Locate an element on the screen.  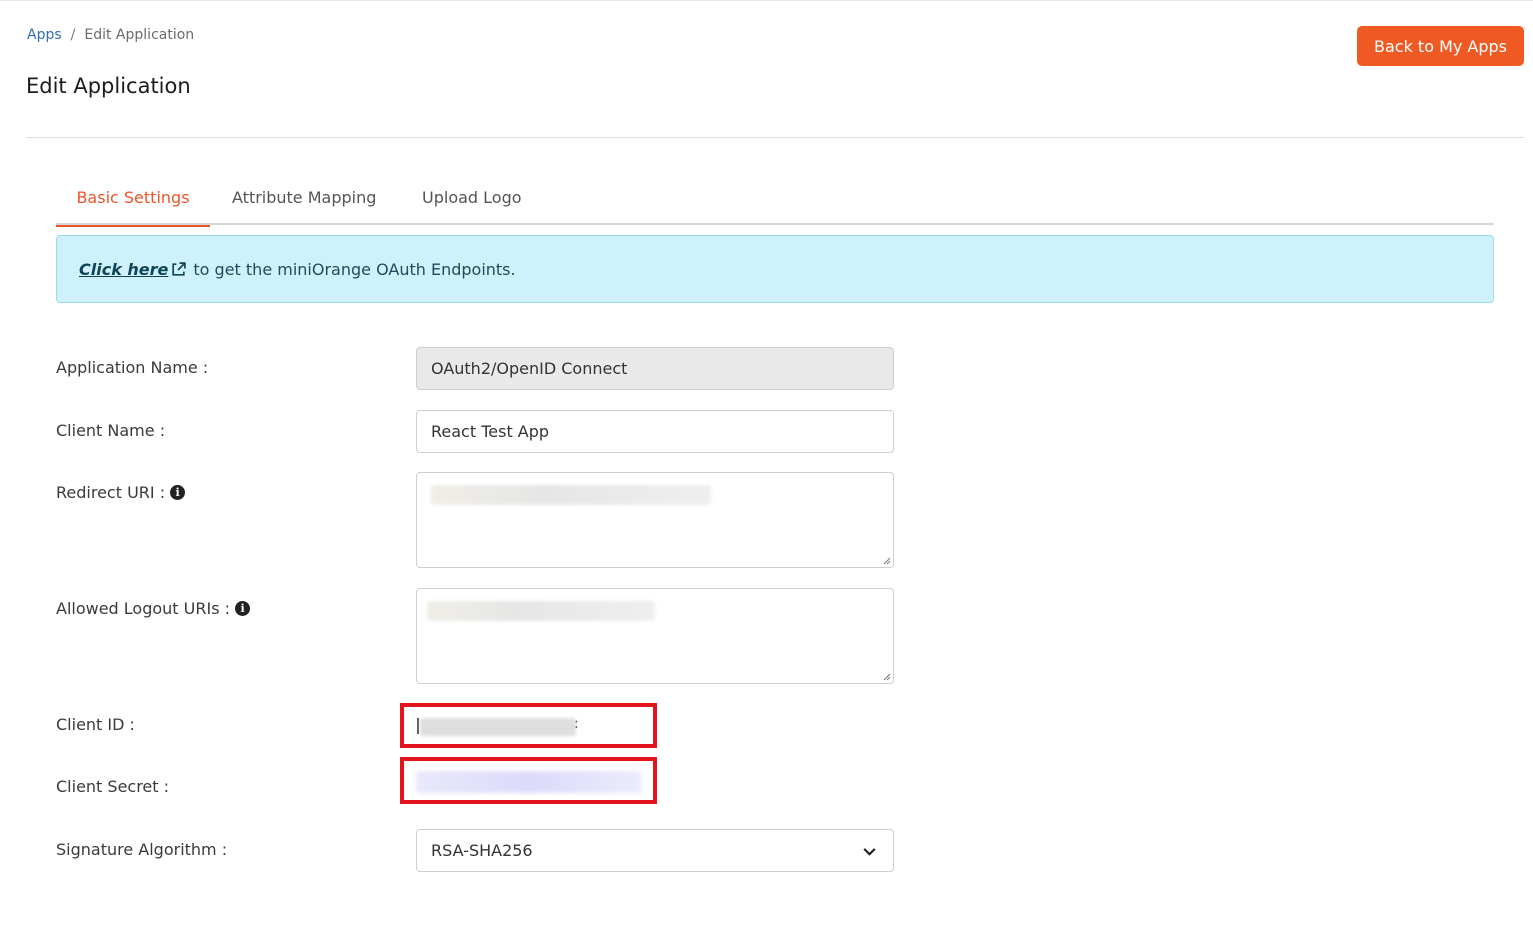
client-id-redacted-value is located at coordinates (498, 727).